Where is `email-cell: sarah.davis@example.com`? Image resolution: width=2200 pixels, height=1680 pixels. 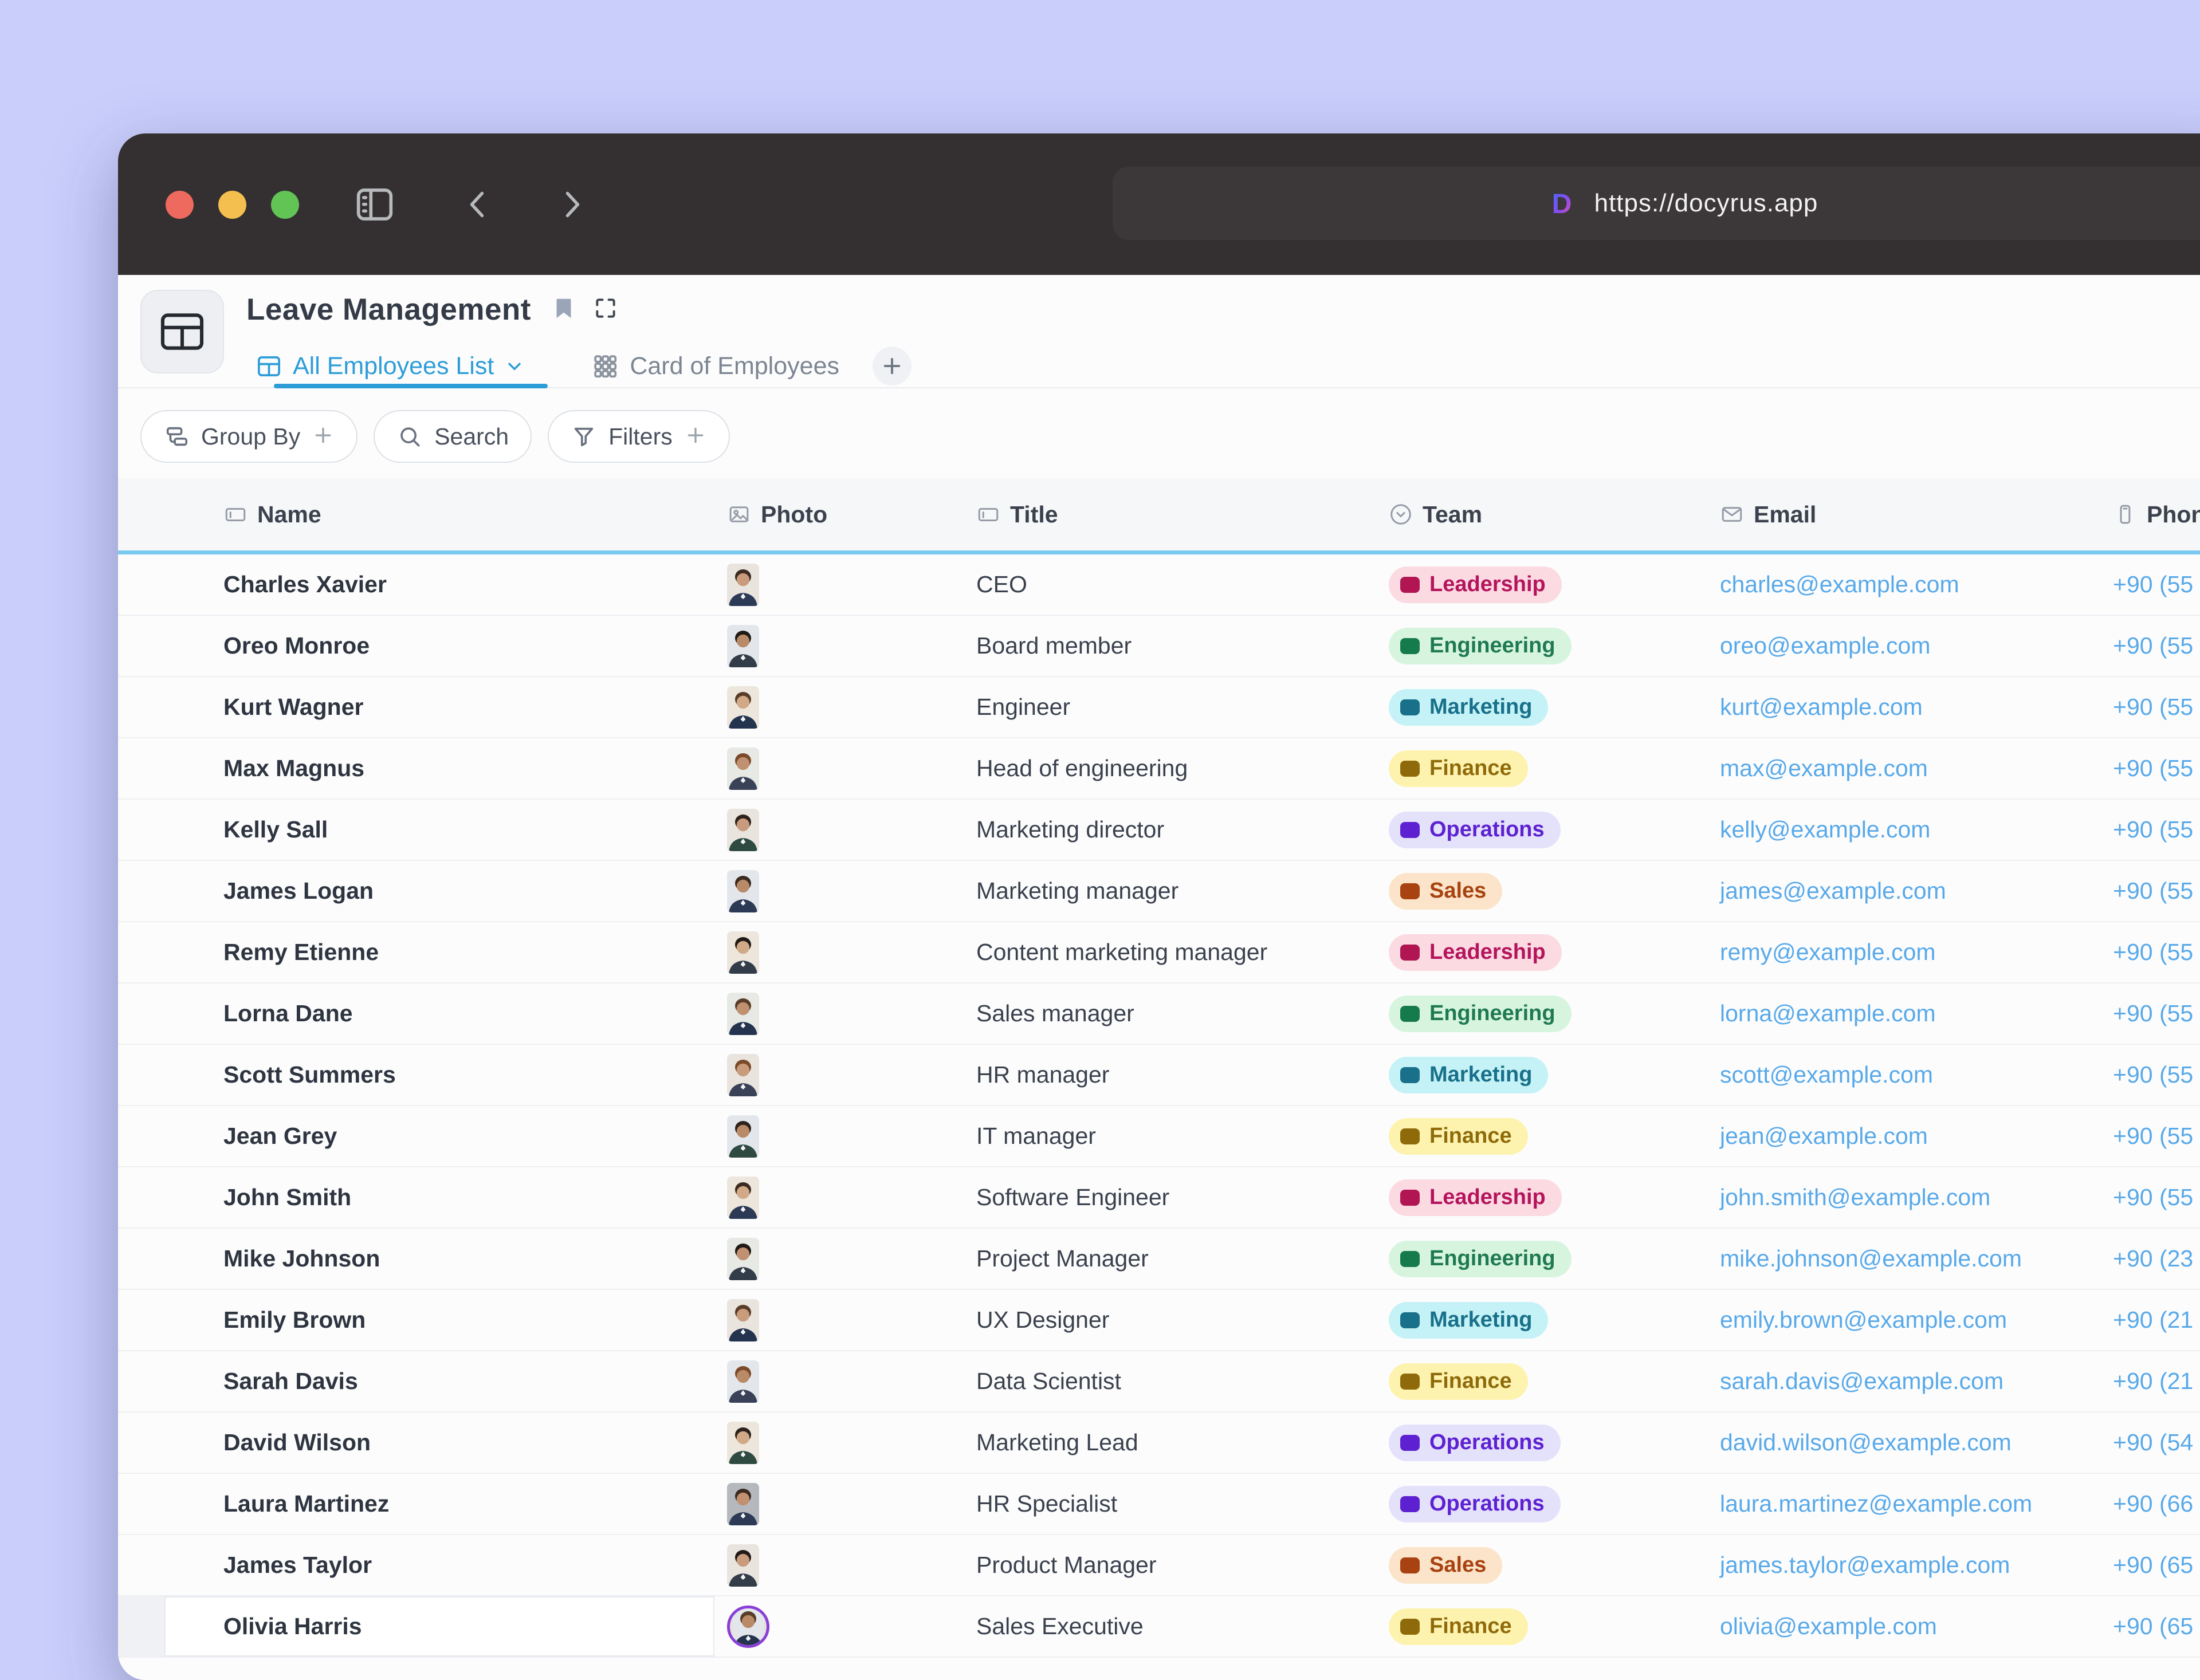
email-cell: sarah.davis@example.com is located at coordinates (1907, 1381).